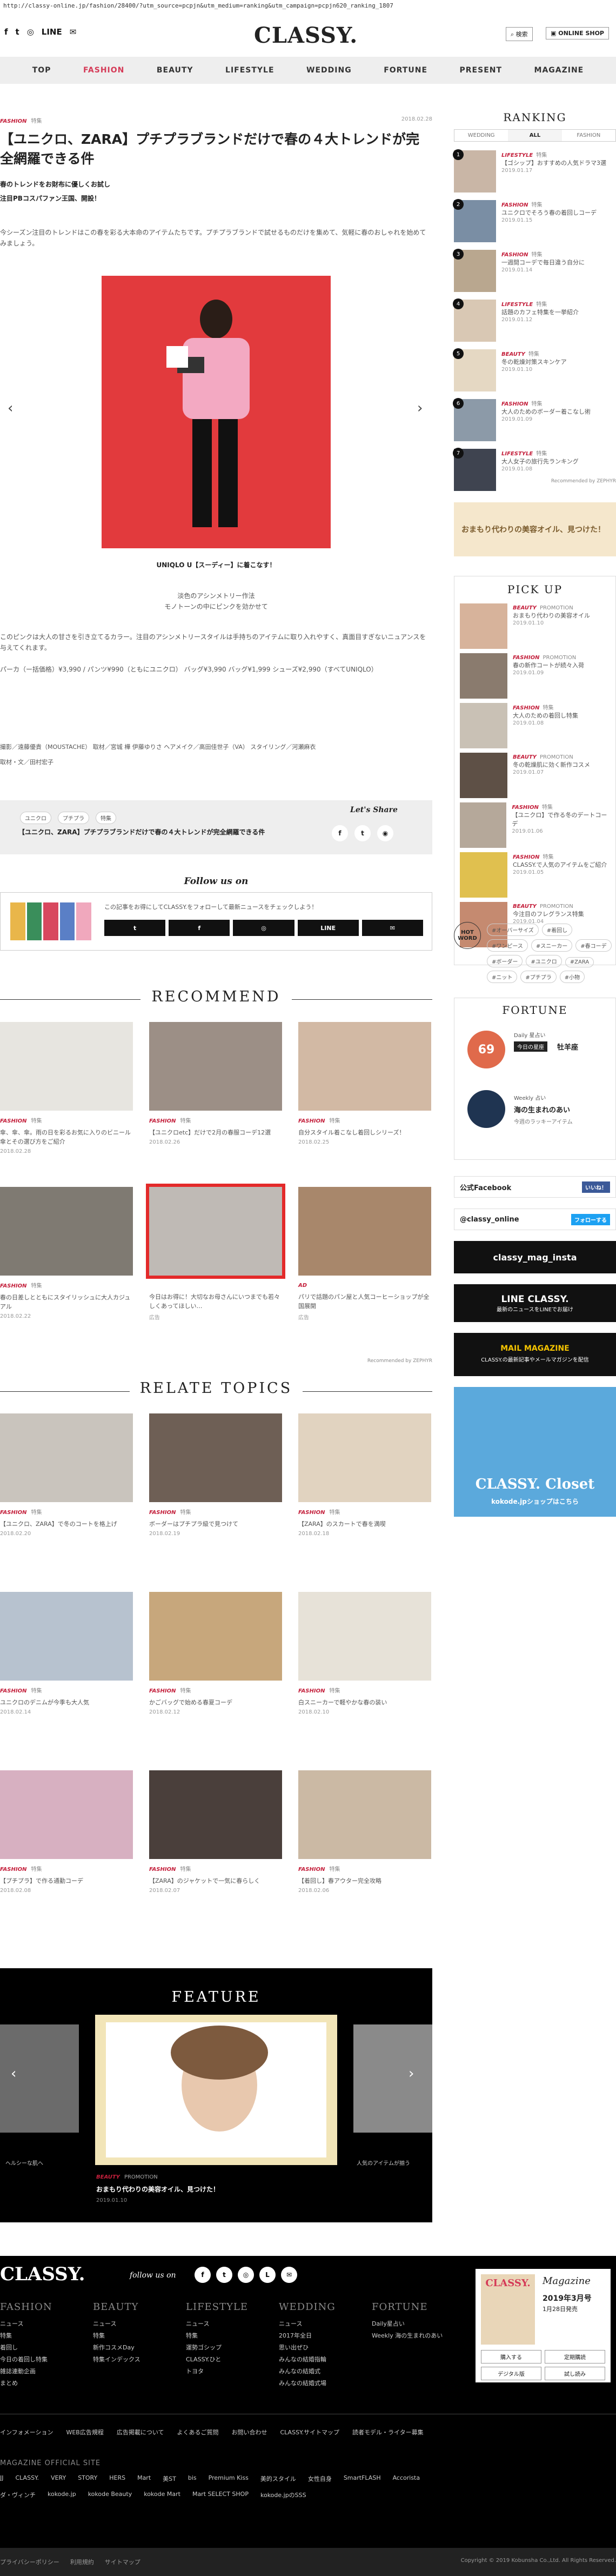 Image resolution: width=616 pixels, height=2576 pixels. Describe the element at coordinates (557, 930) in the screenshot. I see `hotword-tag: #着回し` at that location.